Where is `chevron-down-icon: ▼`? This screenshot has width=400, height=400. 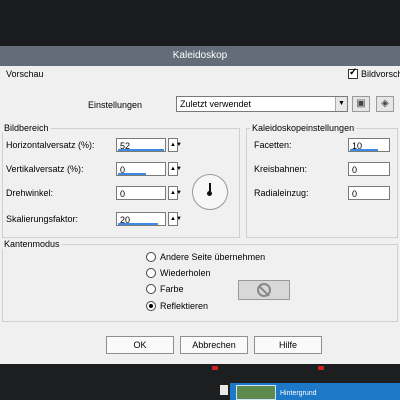 chevron-down-icon: ▼ is located at coordinates (341, 104).